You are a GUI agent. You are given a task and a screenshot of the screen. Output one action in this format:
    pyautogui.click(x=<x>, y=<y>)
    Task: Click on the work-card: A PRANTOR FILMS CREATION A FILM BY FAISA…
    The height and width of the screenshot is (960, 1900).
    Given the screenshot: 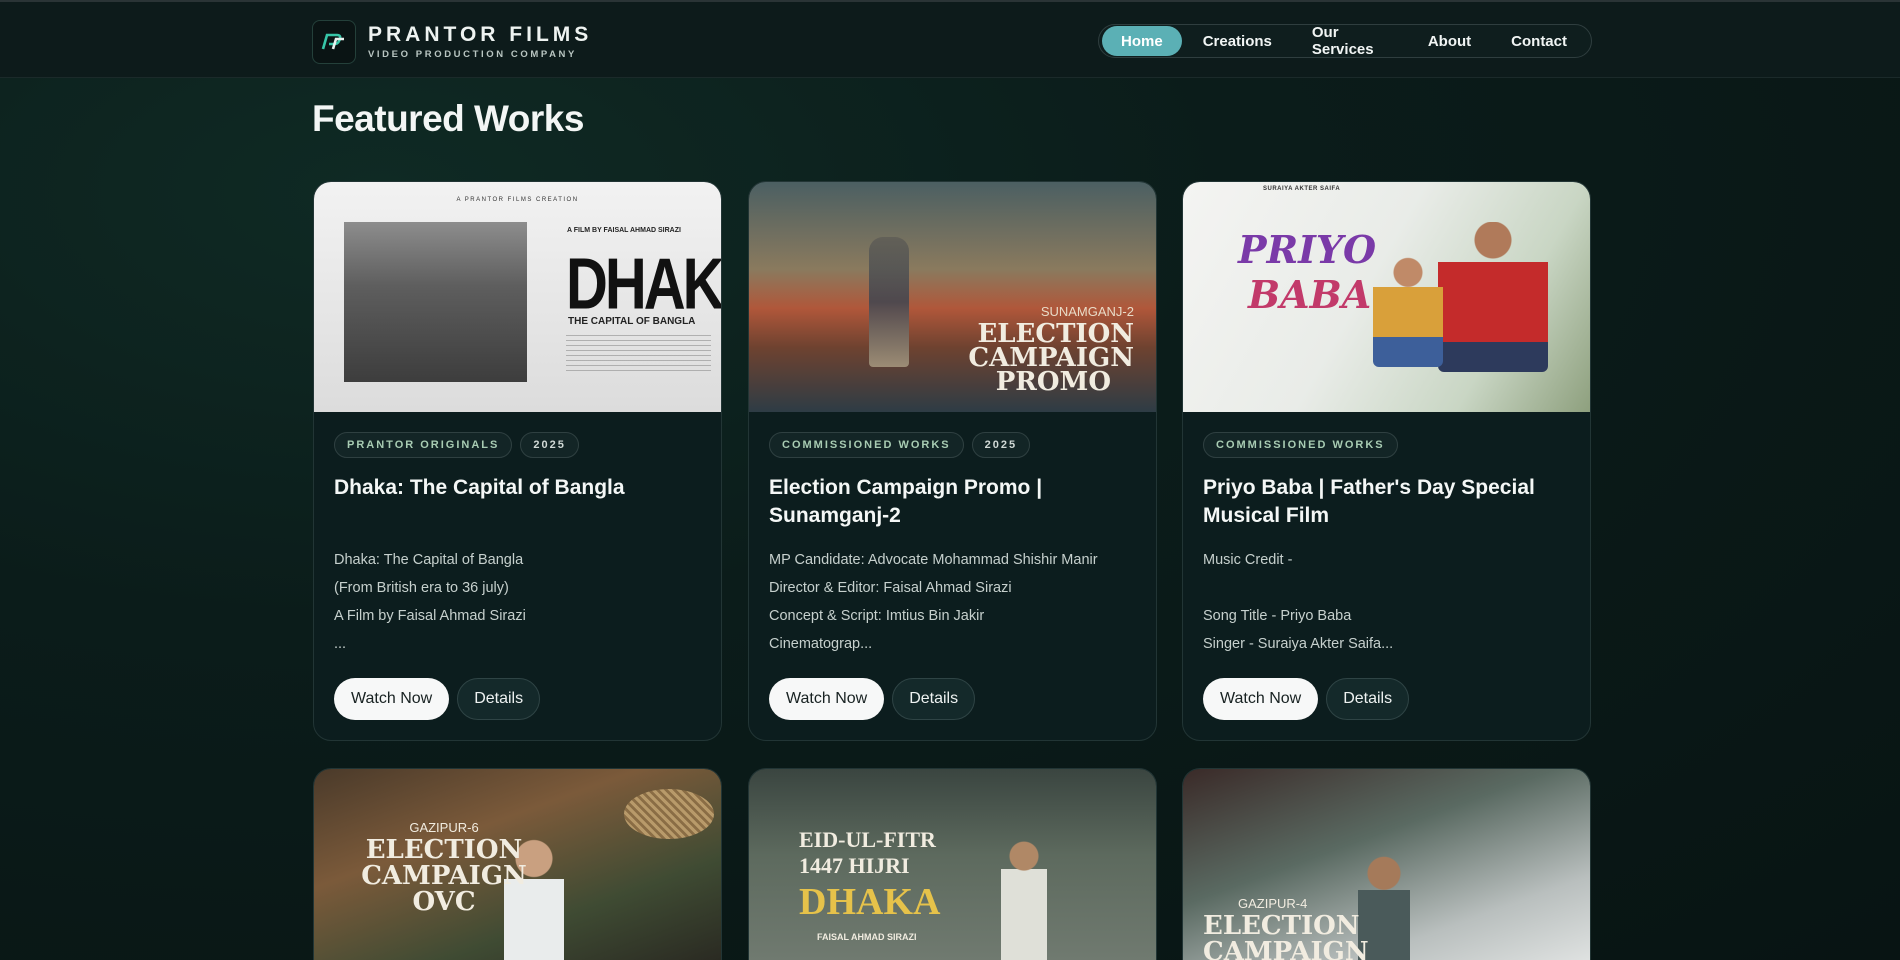 What is the action you would take?
    pyautogui.click(x=517, y=461)
    